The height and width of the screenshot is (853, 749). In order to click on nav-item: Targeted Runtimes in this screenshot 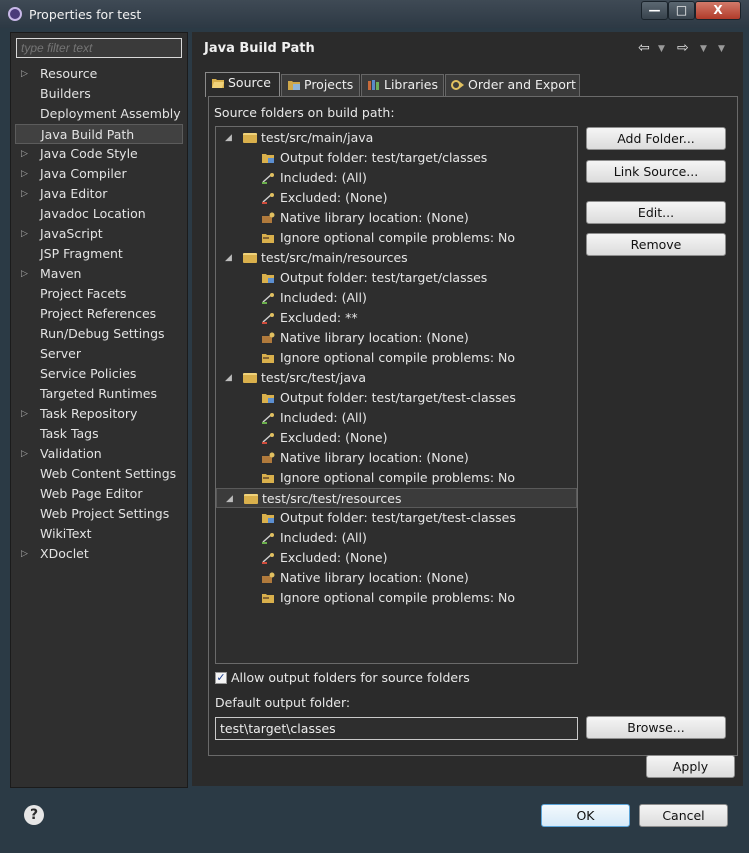, I will do `click(99, 394)`.